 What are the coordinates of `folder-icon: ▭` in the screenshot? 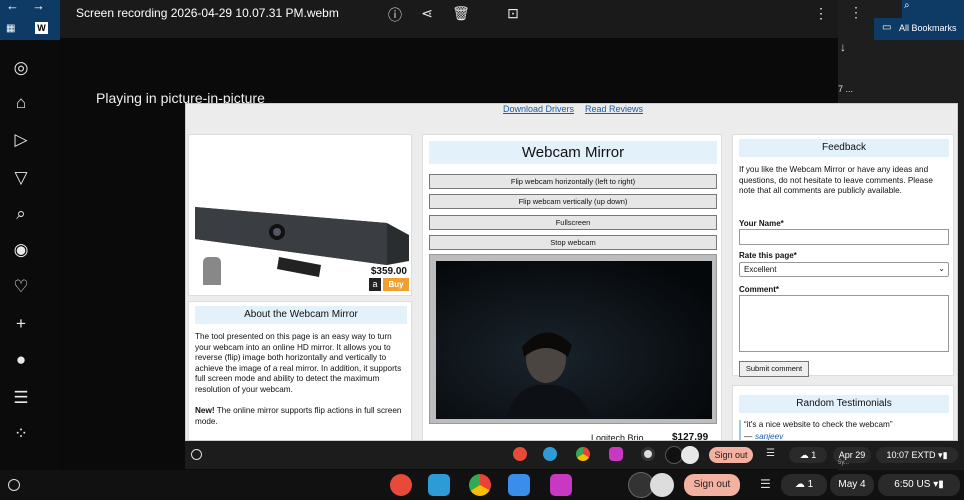 It's located at (887, 27).